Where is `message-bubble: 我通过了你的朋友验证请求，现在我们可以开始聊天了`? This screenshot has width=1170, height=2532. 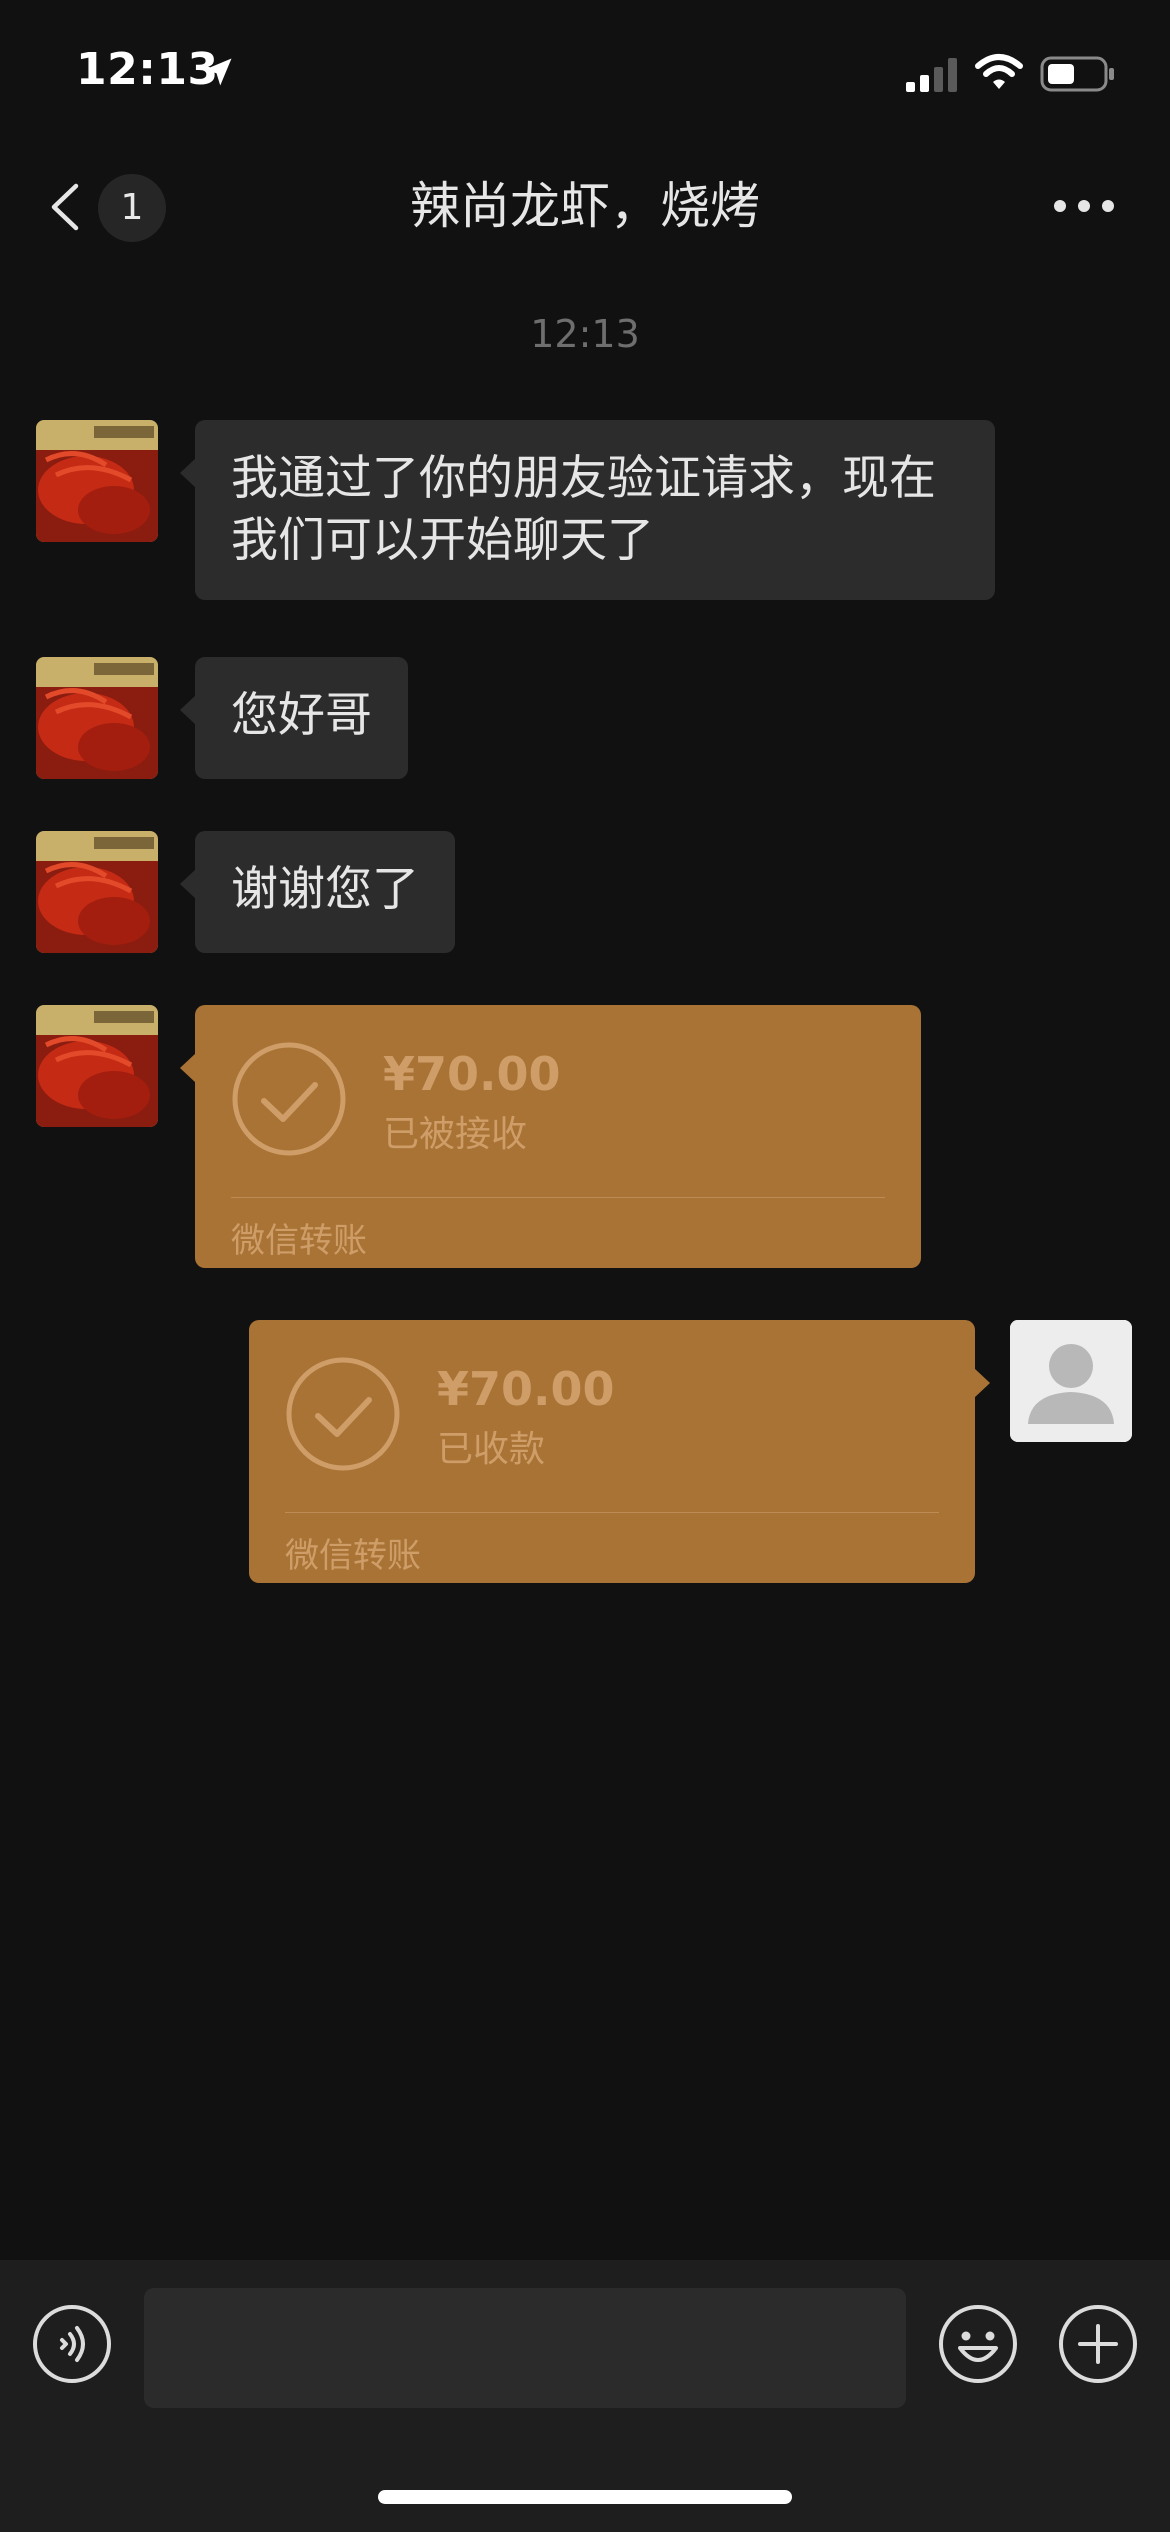
message-bubble: 我通过了你的朋友验证请求，现在我们可以开始聊天了 is located at coordinates (587, 510).